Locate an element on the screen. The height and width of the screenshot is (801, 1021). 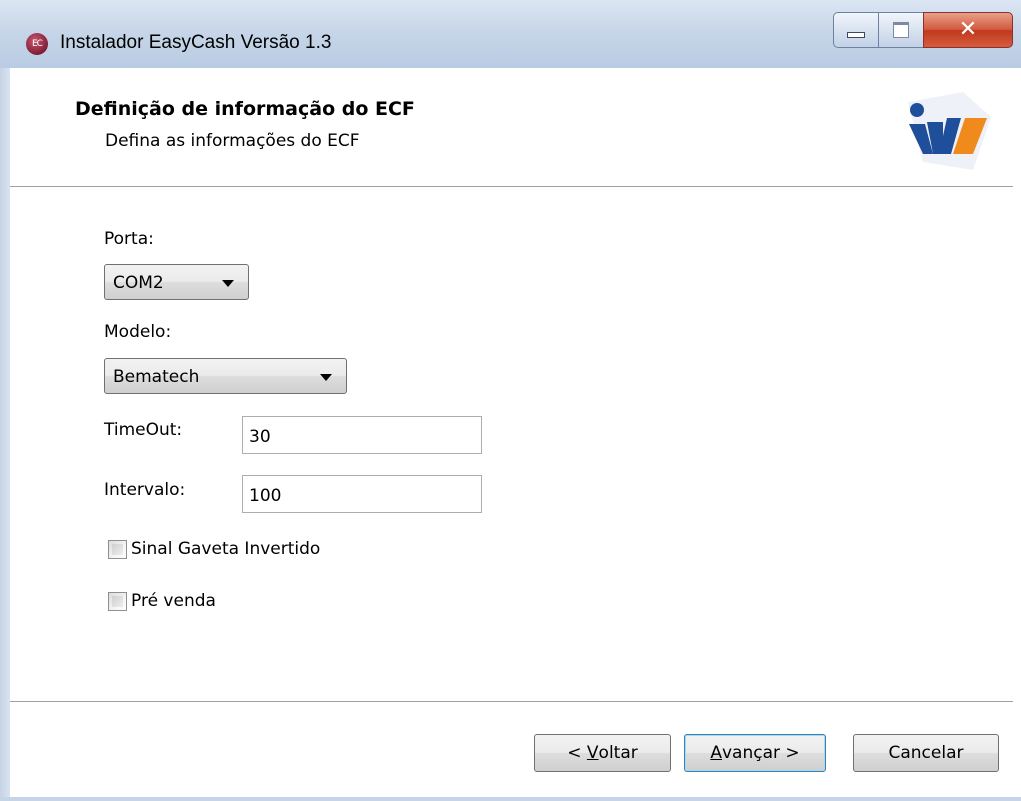
cancel-button: Cancelar is located at coordinates (926, 753).